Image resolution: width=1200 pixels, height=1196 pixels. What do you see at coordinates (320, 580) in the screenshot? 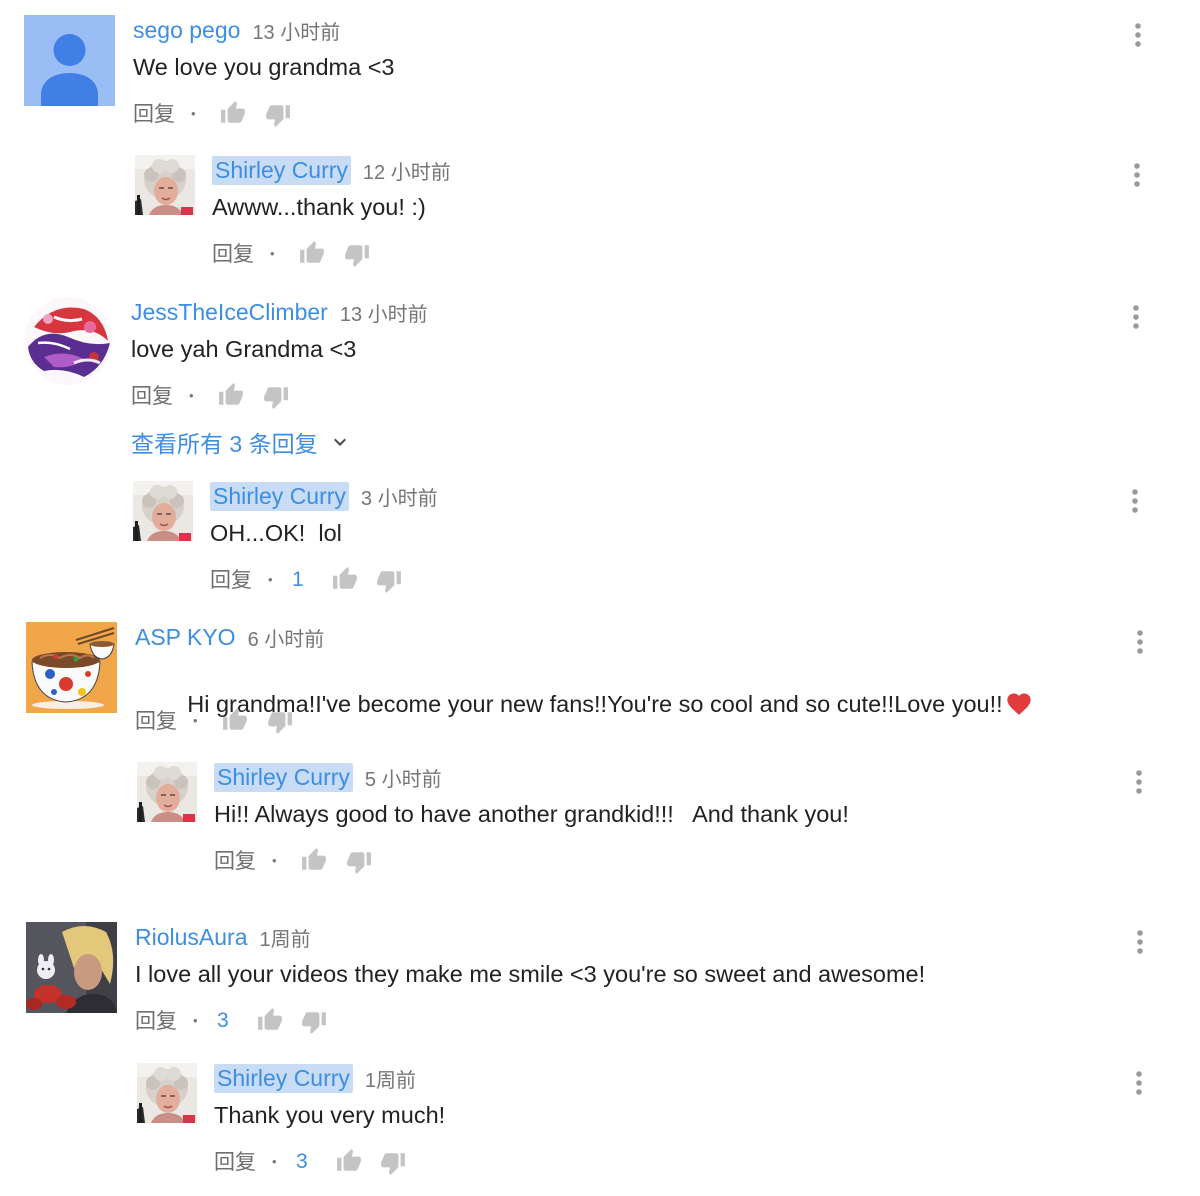
I see `action-bar: 回复 • 1` at bounding box center [320, 580].